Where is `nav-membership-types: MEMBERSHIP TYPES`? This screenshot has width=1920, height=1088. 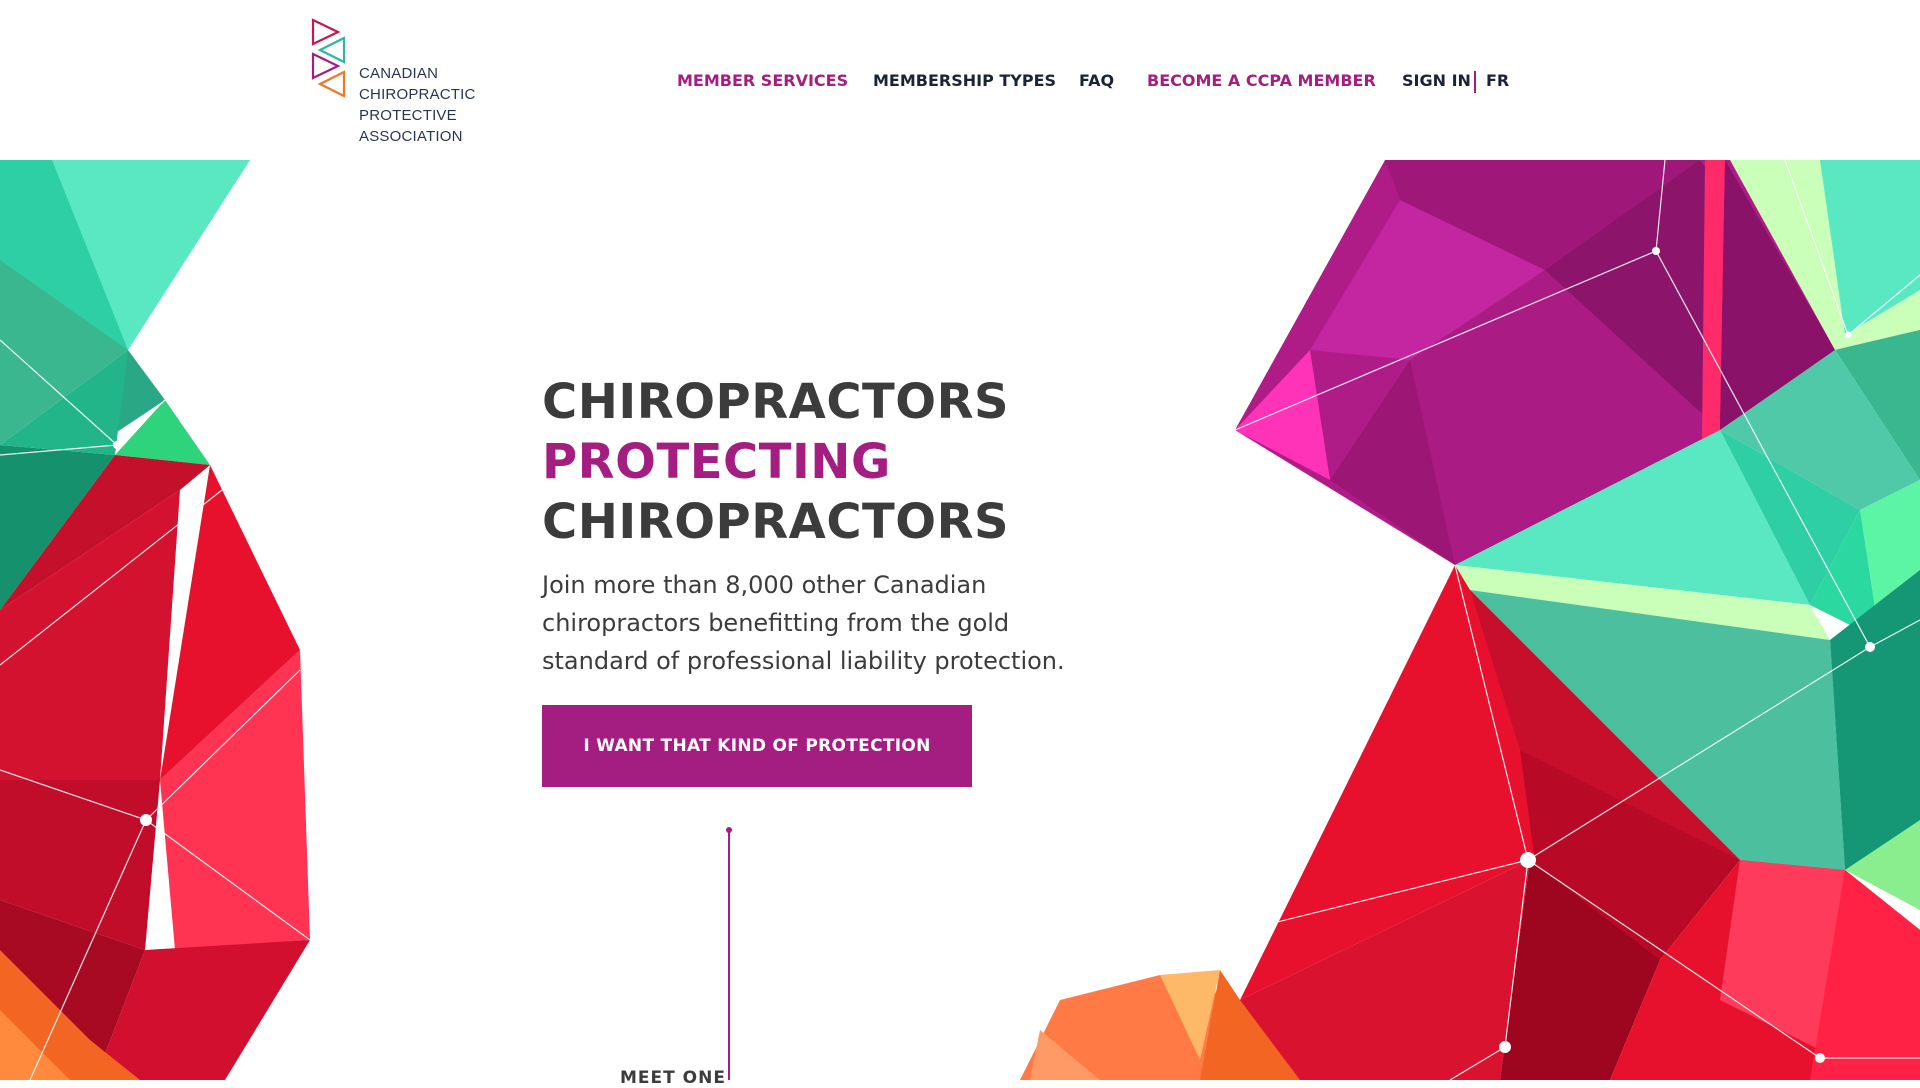 nav-membership-types: MEMBERSHIP TYPES is located at coordinates (964, 81).